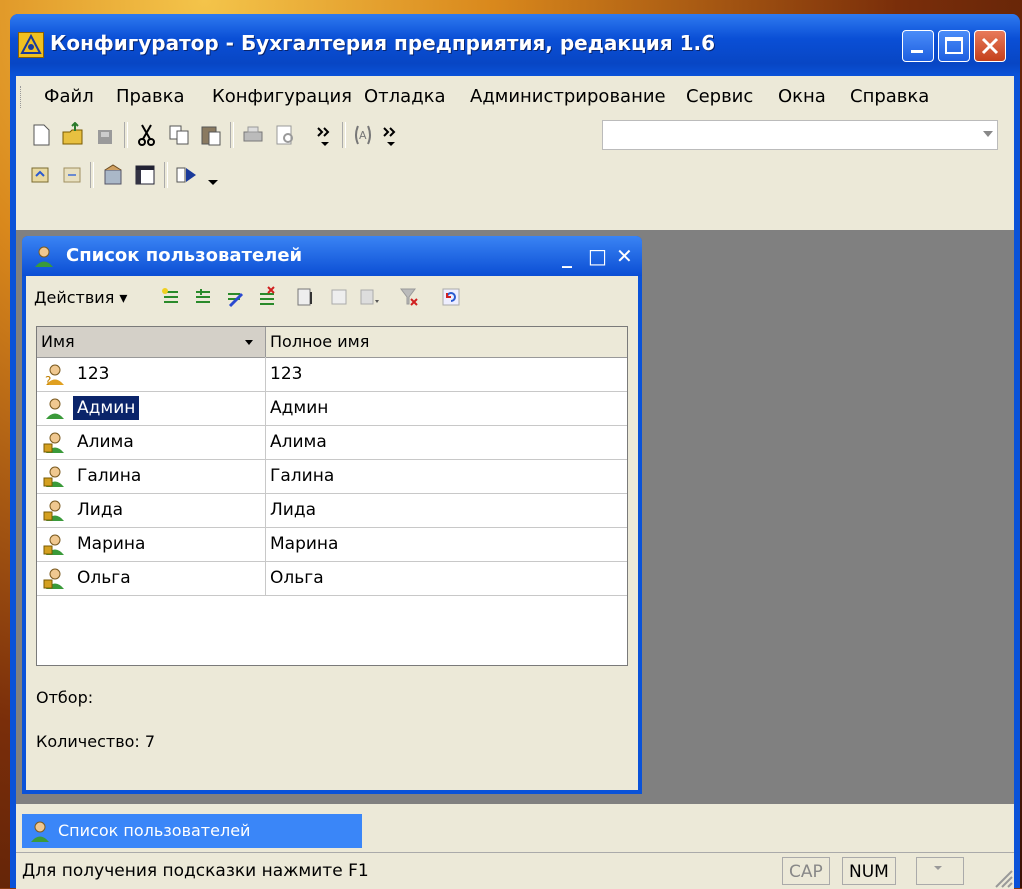 The height and width of the screenshot is (889, 1022). Describe the element at coordinates (298, 442) in the screenshot. I see `row-fullname: Алима` at that location.